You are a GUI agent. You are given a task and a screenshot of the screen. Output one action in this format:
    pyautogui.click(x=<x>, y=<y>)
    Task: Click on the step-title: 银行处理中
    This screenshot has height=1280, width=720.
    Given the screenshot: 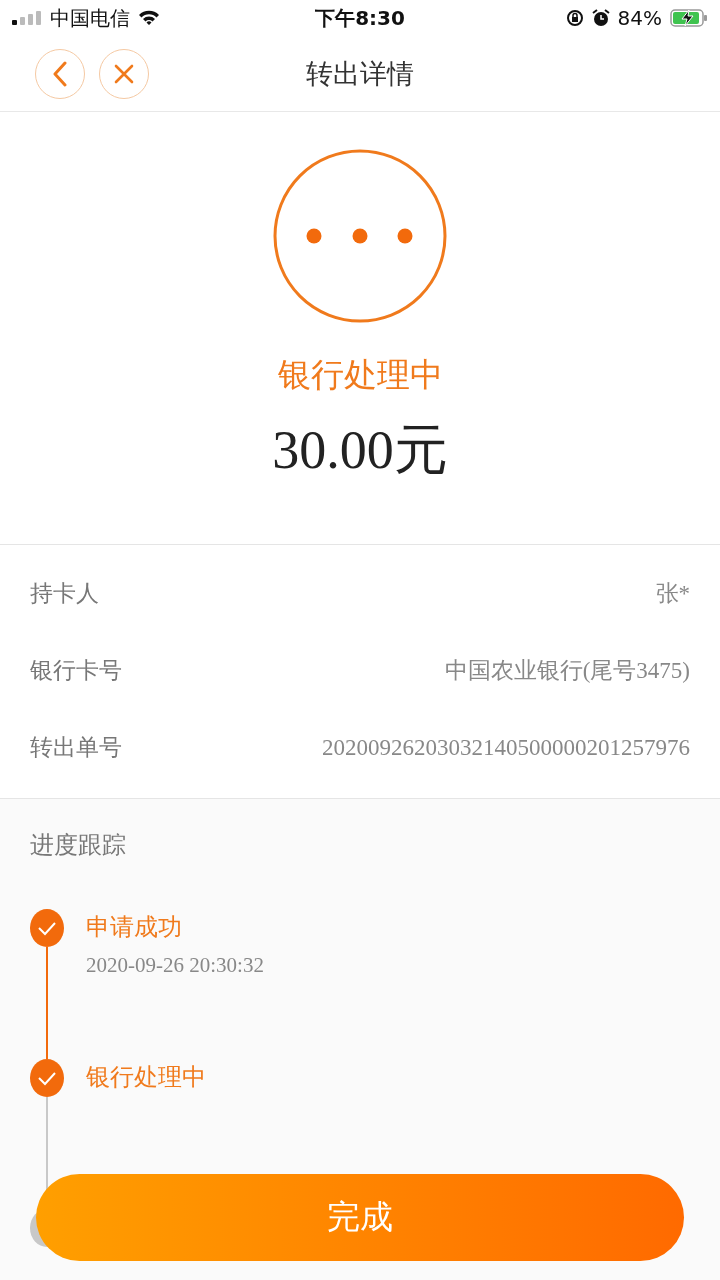 What is the action you would take?
    pyautogui.click(x=146, y=1077)
    